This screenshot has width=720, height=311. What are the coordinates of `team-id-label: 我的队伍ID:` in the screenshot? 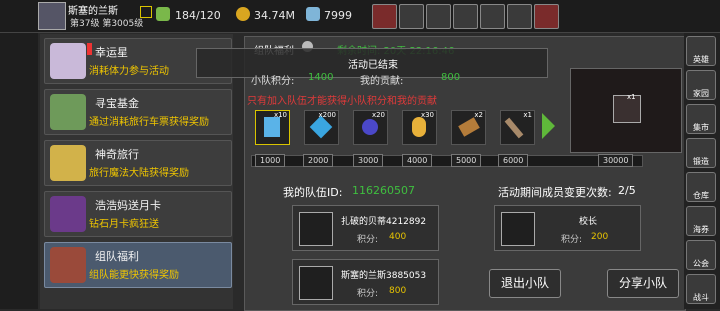 It's located at (313, 192).